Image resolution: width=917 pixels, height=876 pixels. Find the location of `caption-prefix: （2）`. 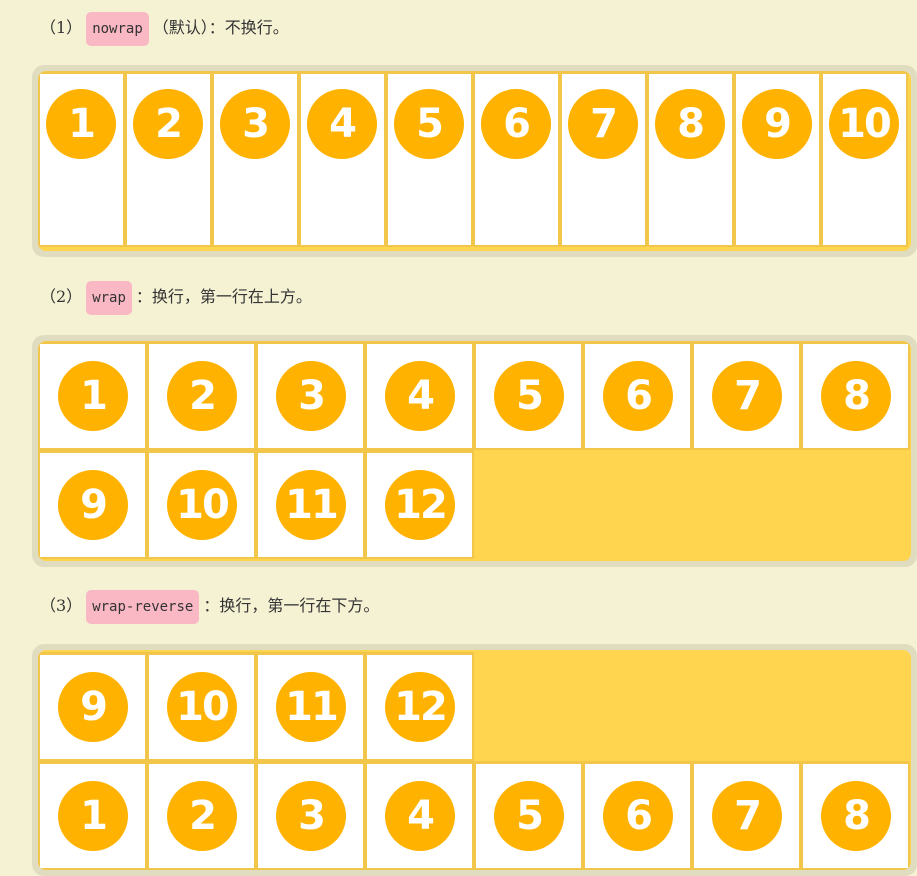

caption-prefix: （2） is located at coordinates (61, 296).